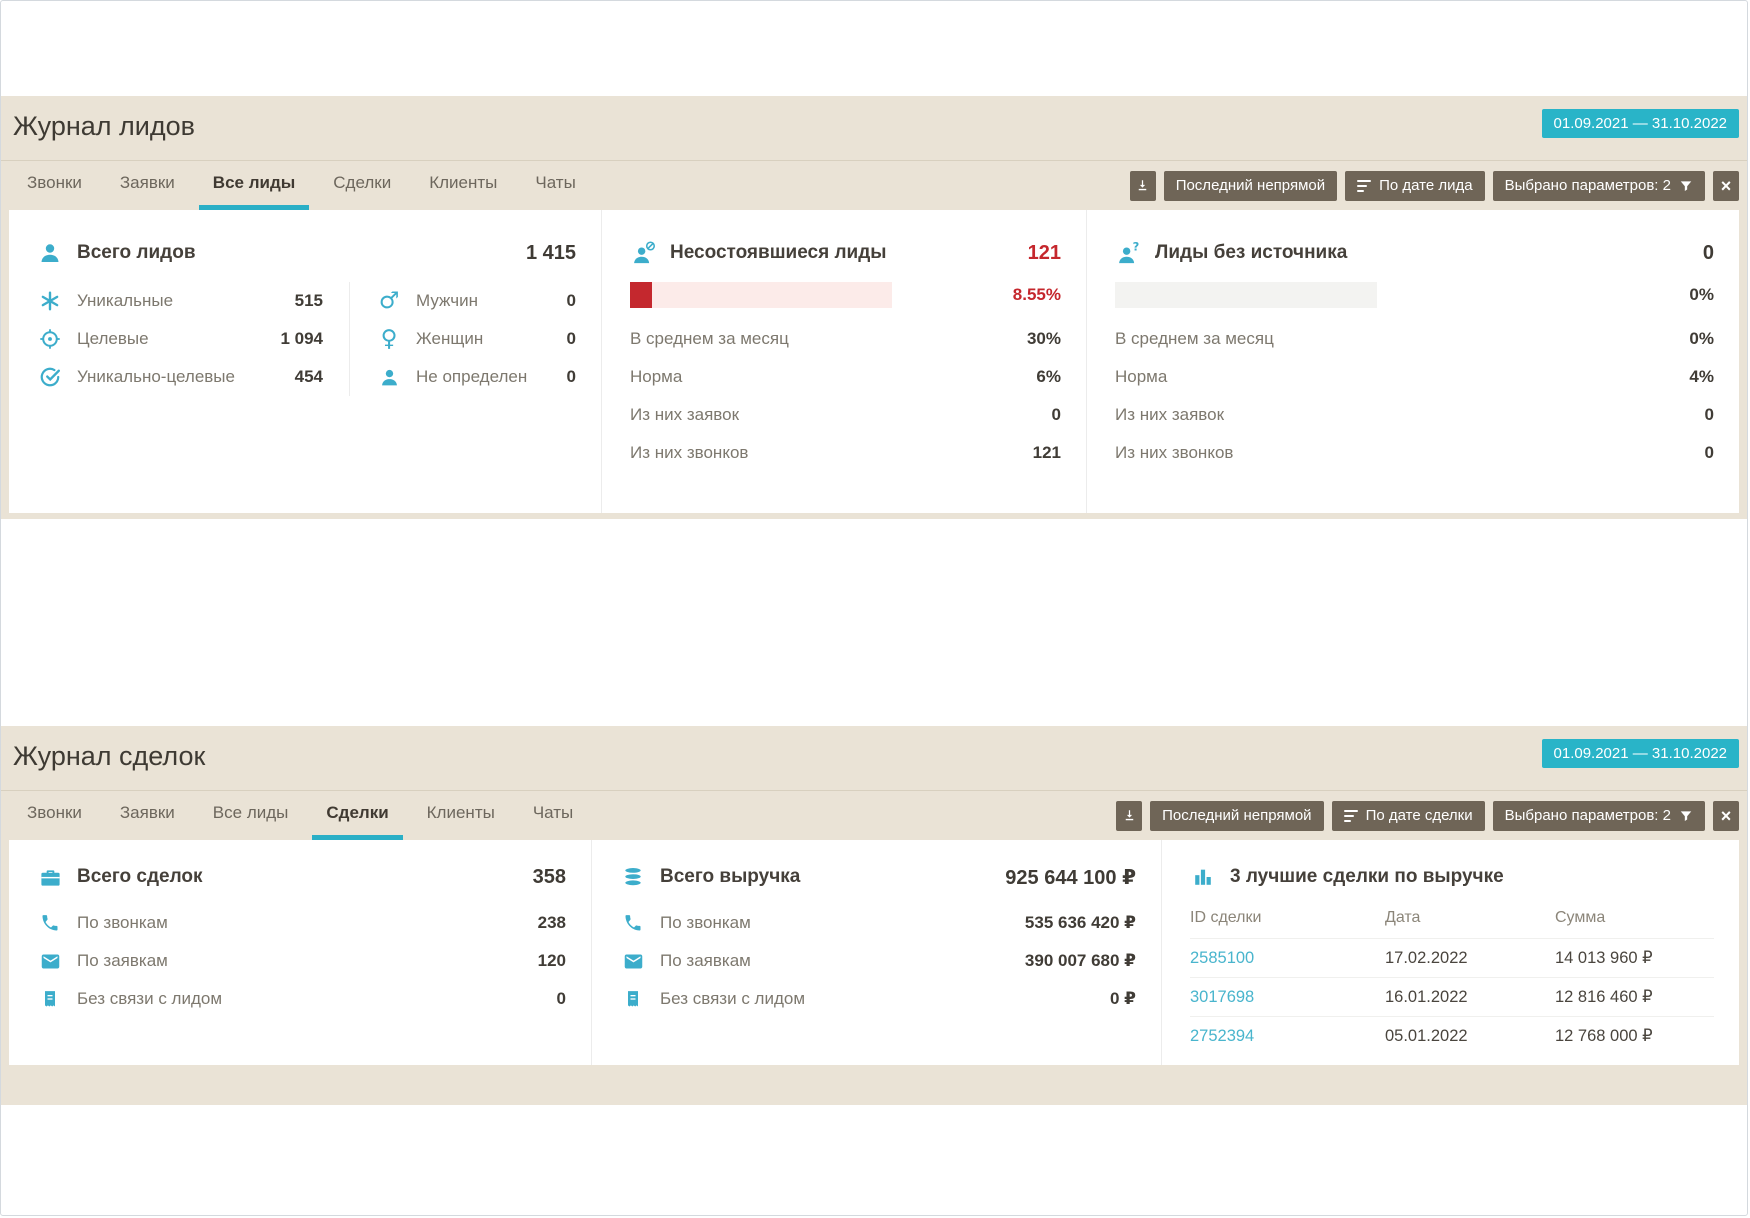 The height and width of the screenshot is (1218, 1750). I want to click on stat-value: 0%, so click(1701, 338).